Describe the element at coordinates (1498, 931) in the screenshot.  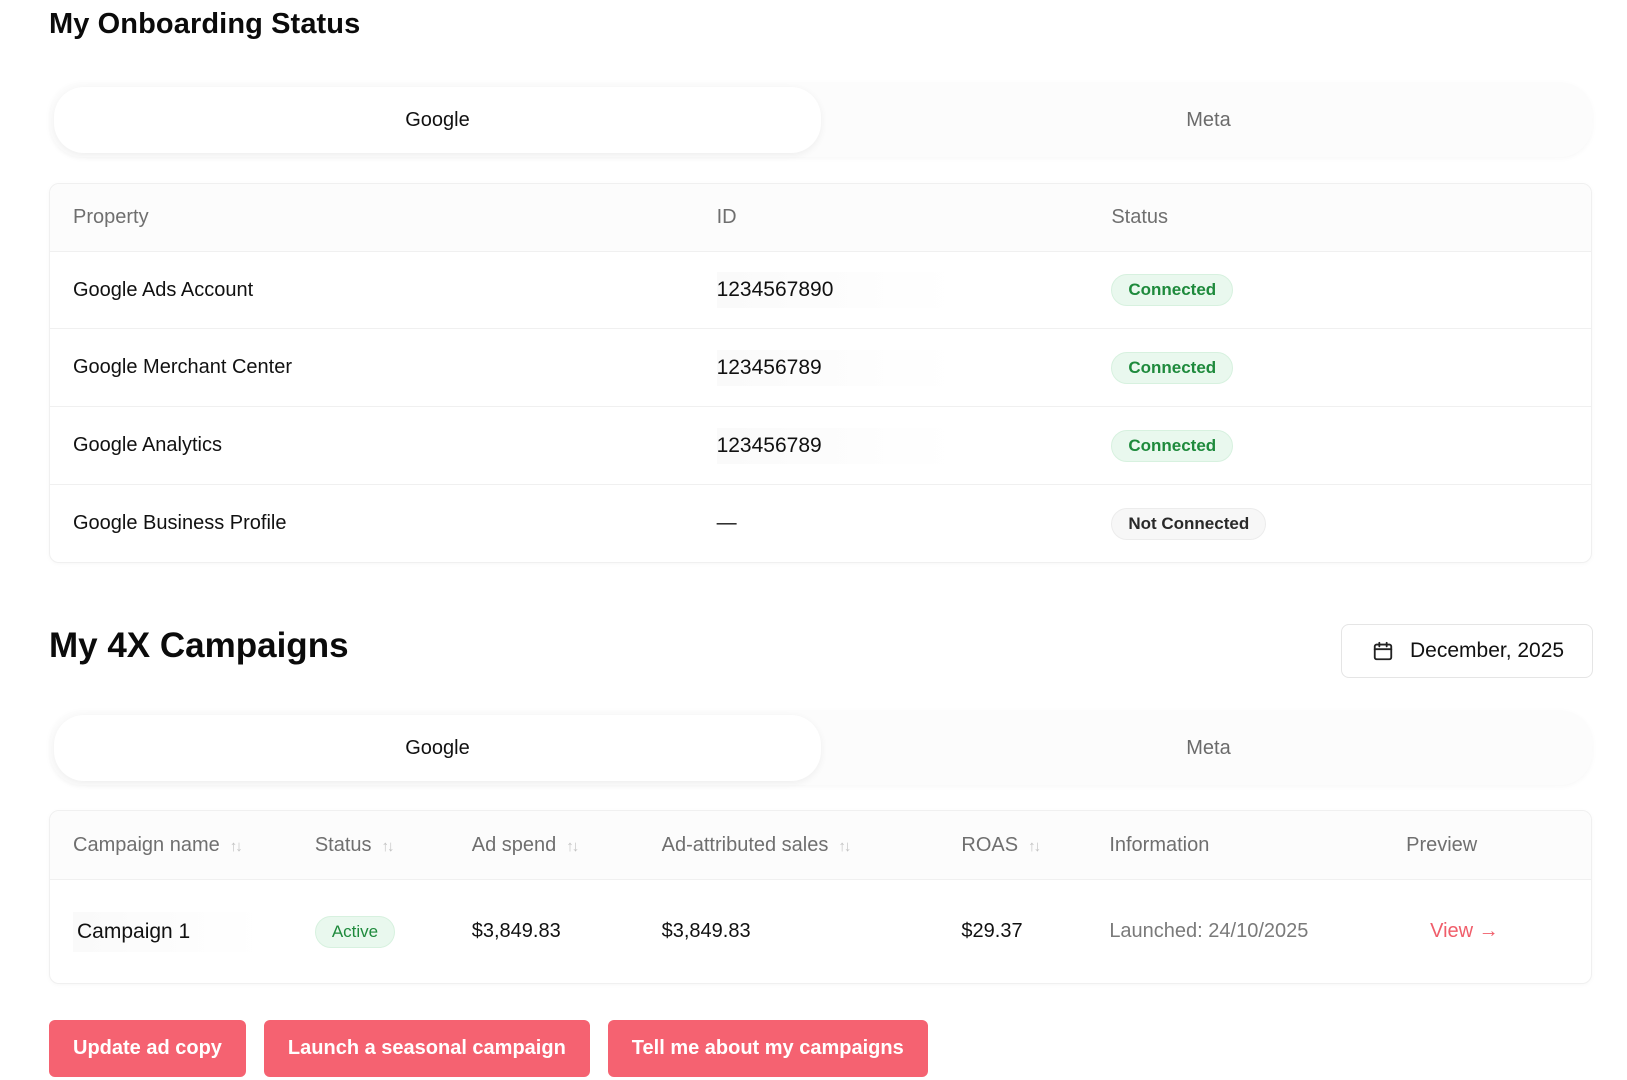
I see `view-link: View →` at that location.